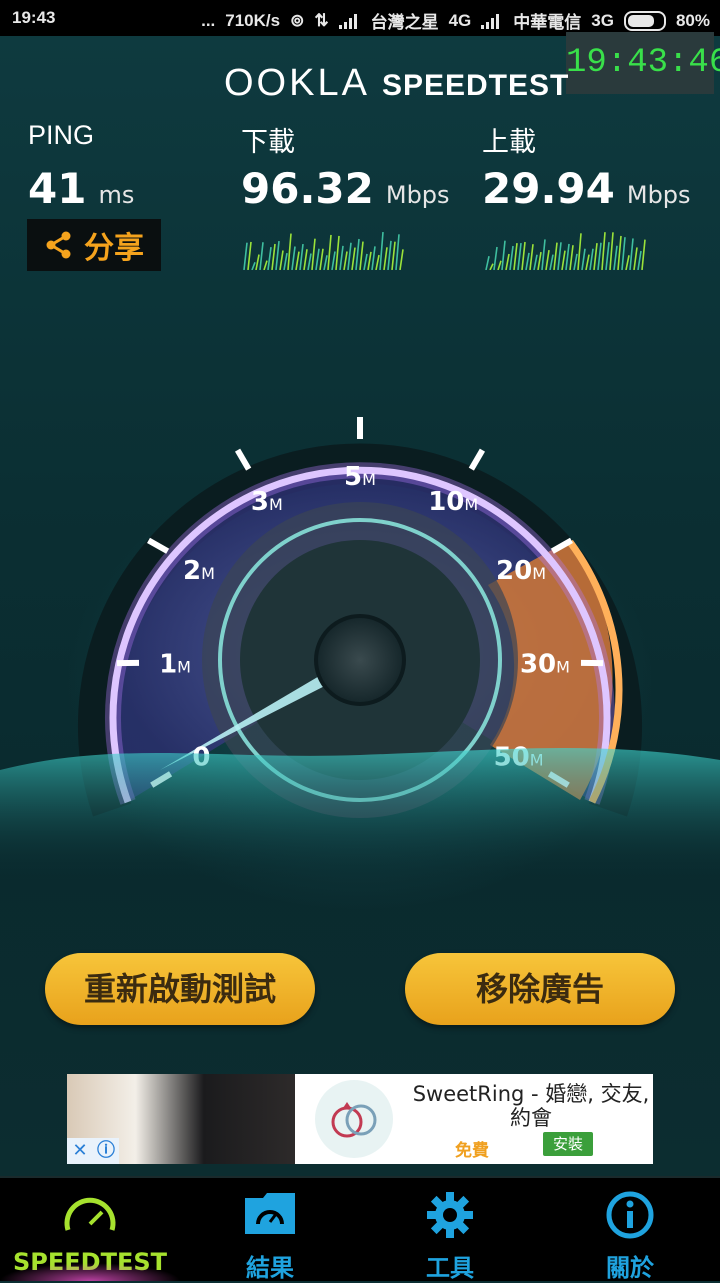 The image size is (720, 1283). I want to click on upload-label: 上載, so click(509, 139).